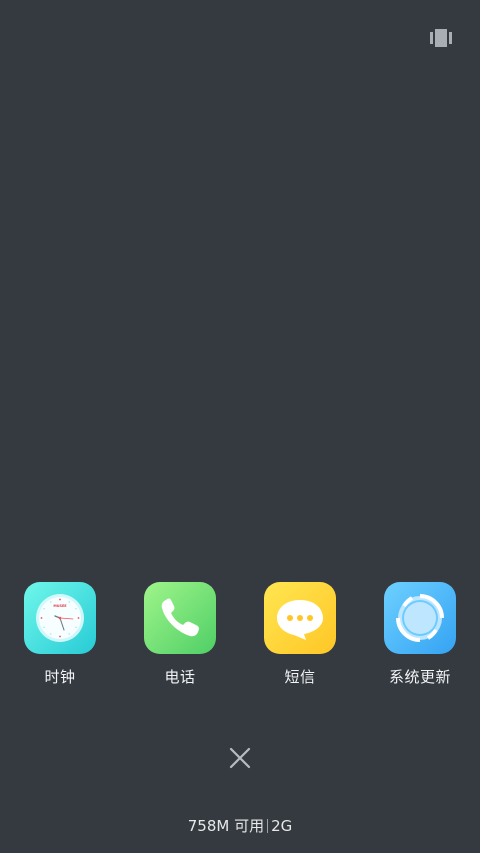 This screenshot has width=480, height=853. Describe the element at coordinates (268, 826) in the screenshot. I see `memory-separator` at that location.